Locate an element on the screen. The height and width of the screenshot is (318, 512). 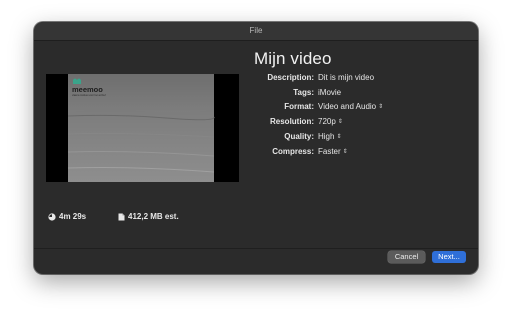
logo-subtext: vlaams instituut voor het archief is located at coordinates (89, 95).